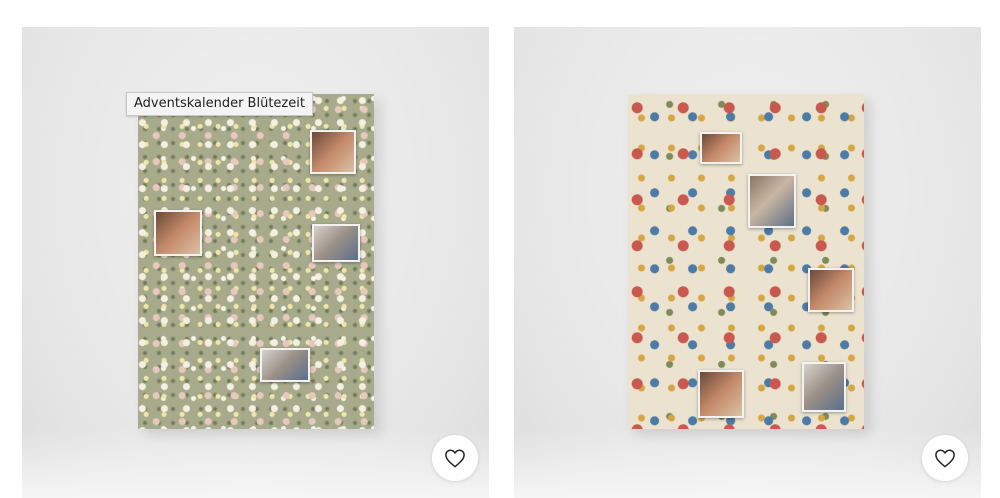 This screenshot has width=1000, height=498. I want to click on product-tooltip: Adventskalender Blütezeit, so click(219, 104).